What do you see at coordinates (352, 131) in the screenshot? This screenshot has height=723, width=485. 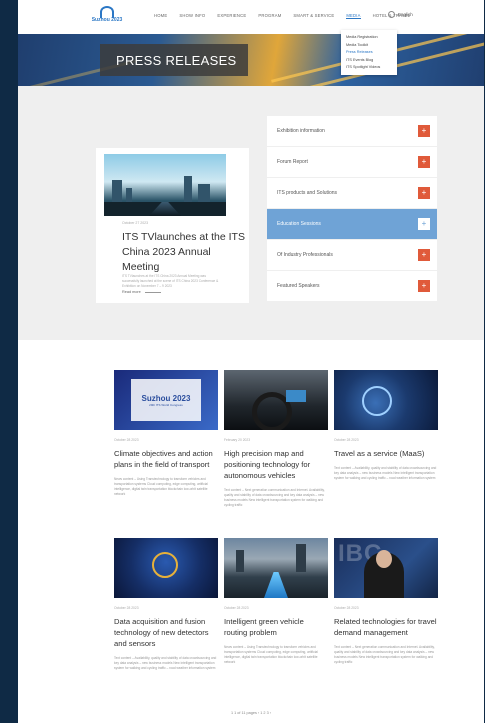 I see `category-exhibition-information: Exhibition information +` at bounding box center [352, 131].